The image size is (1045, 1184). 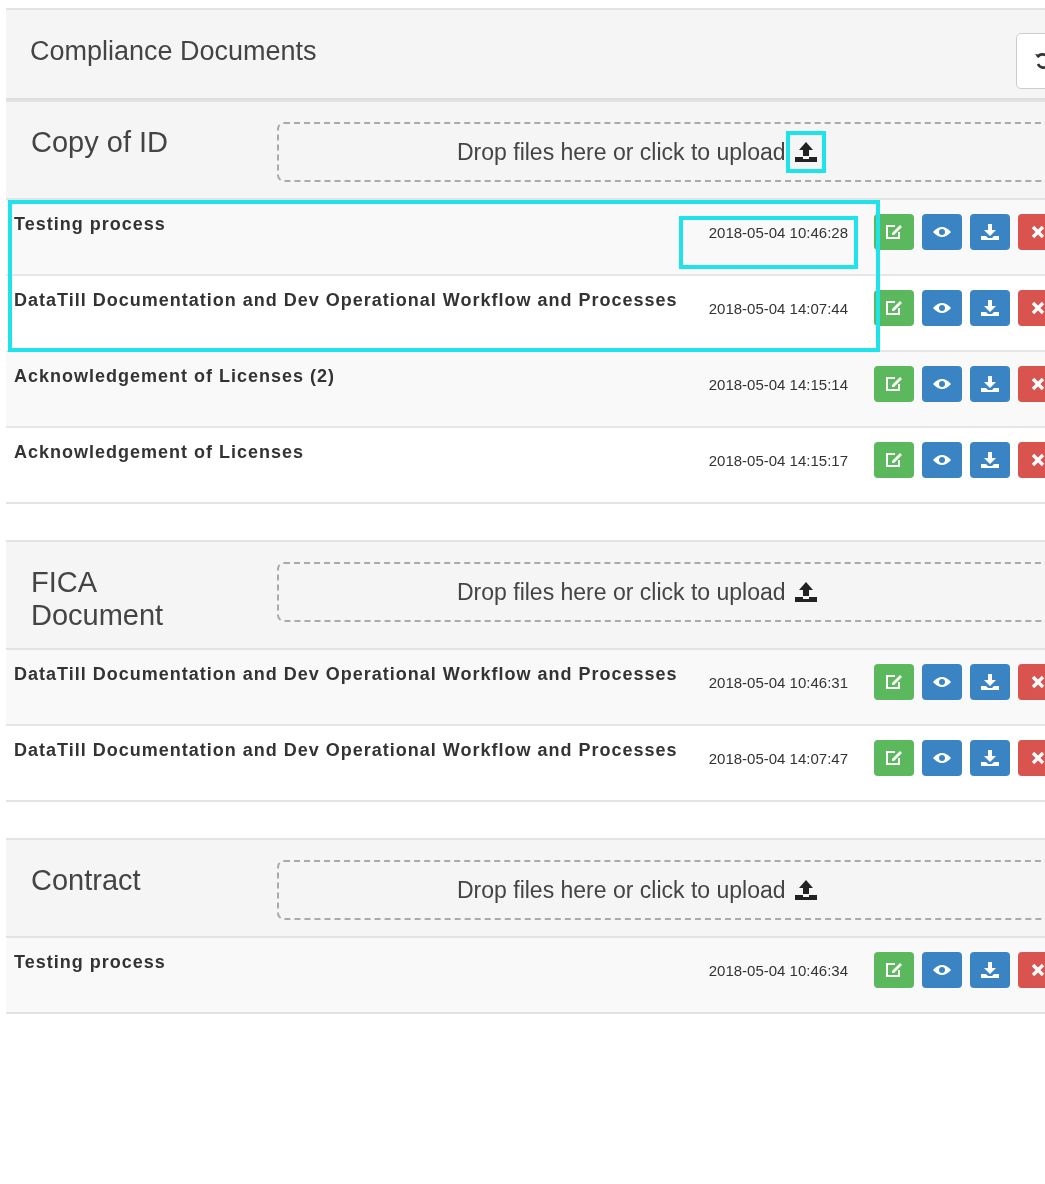 I want to click on file-date: 2018-05-04 14:07:44, so click(x=778, y=308).